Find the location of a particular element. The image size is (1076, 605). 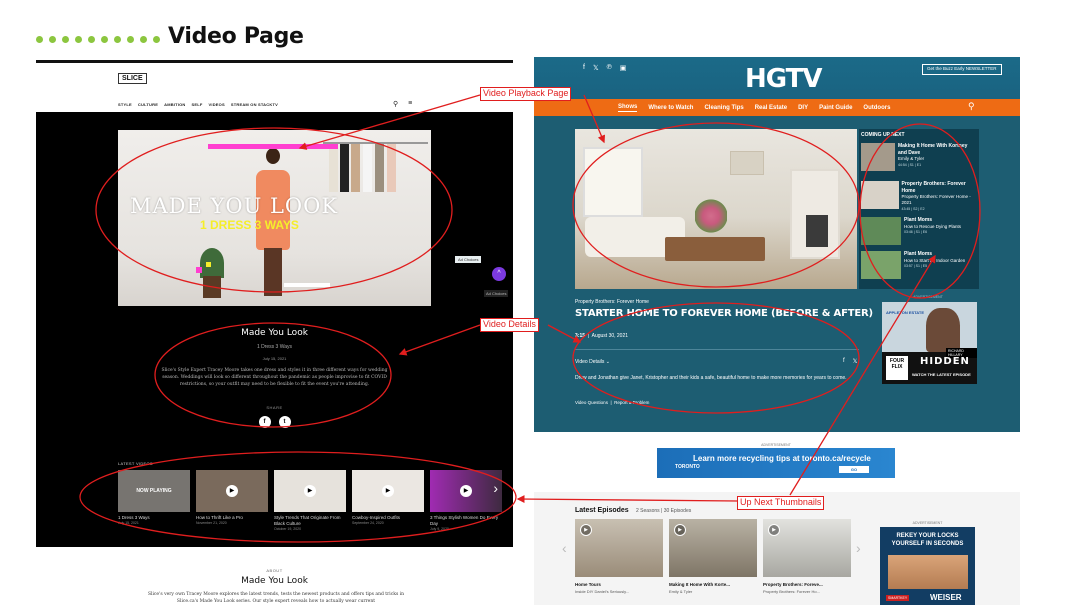

slice-logo: SLICE is located at coordinates (132, 78).